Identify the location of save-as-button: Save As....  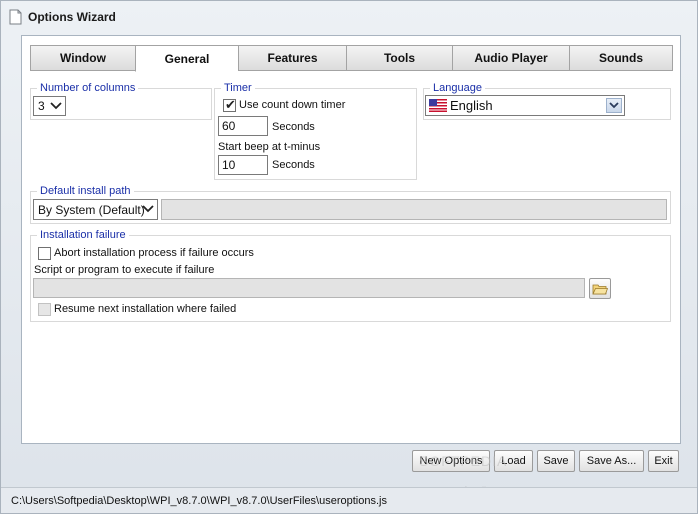
(611, 461).